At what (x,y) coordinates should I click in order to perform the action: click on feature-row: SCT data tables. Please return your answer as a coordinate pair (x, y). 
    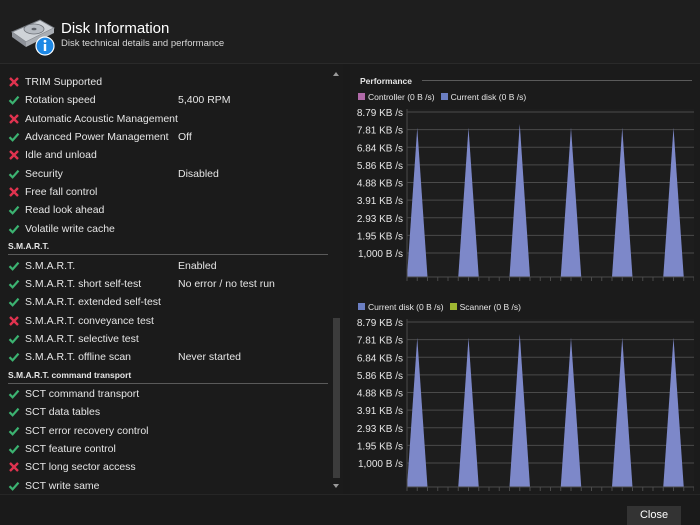
    Looking at the image, I should click on (165, 412).